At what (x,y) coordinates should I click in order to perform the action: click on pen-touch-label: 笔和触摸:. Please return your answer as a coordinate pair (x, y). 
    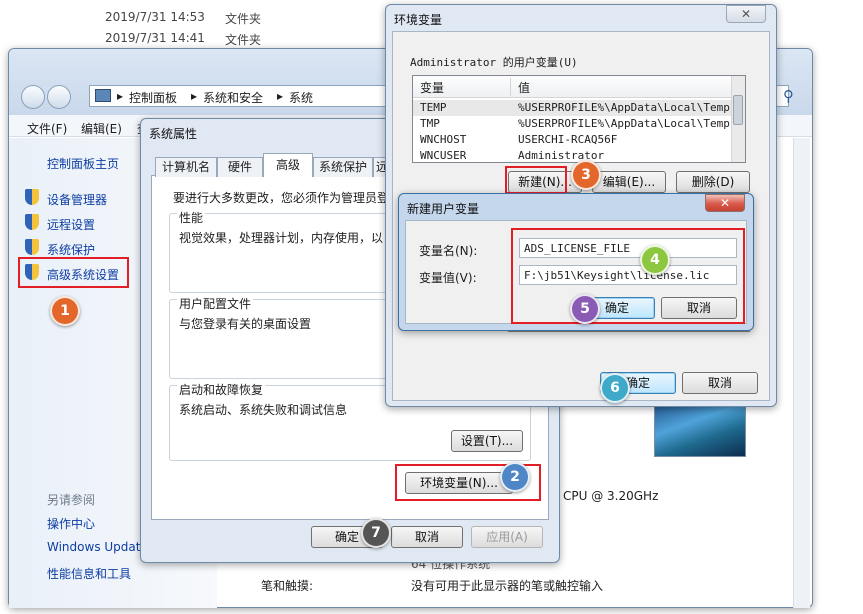
    Looking at the image, I should click on (287, 586).